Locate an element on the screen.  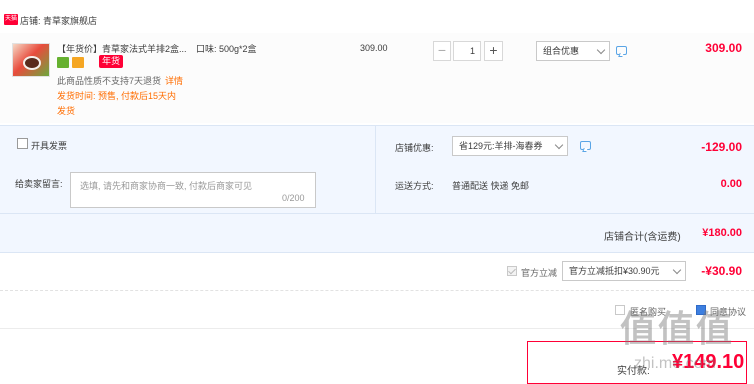
promo-tag: 年货 is located at coordinates (111, 61).